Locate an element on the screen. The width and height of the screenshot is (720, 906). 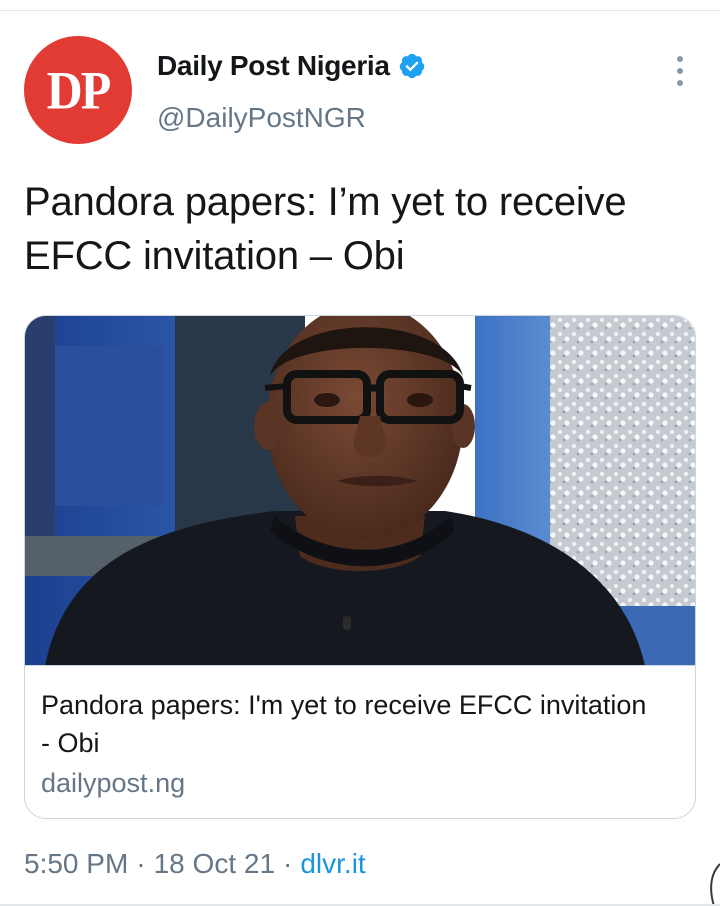
corner-swoosh-icon is located at coordinates (715, 884).